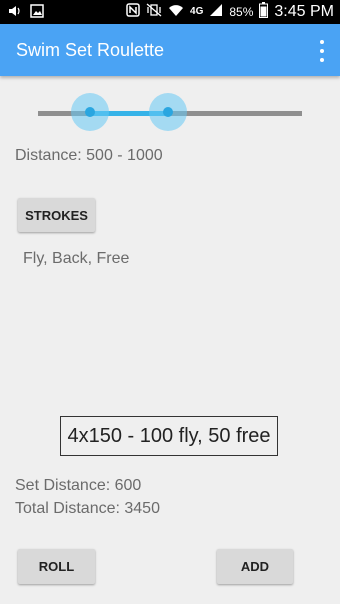  Describe the element at coordinates (89, 155) in the screenshot. I see `distance-range-label: Distance: 500 - 1000` at that location.